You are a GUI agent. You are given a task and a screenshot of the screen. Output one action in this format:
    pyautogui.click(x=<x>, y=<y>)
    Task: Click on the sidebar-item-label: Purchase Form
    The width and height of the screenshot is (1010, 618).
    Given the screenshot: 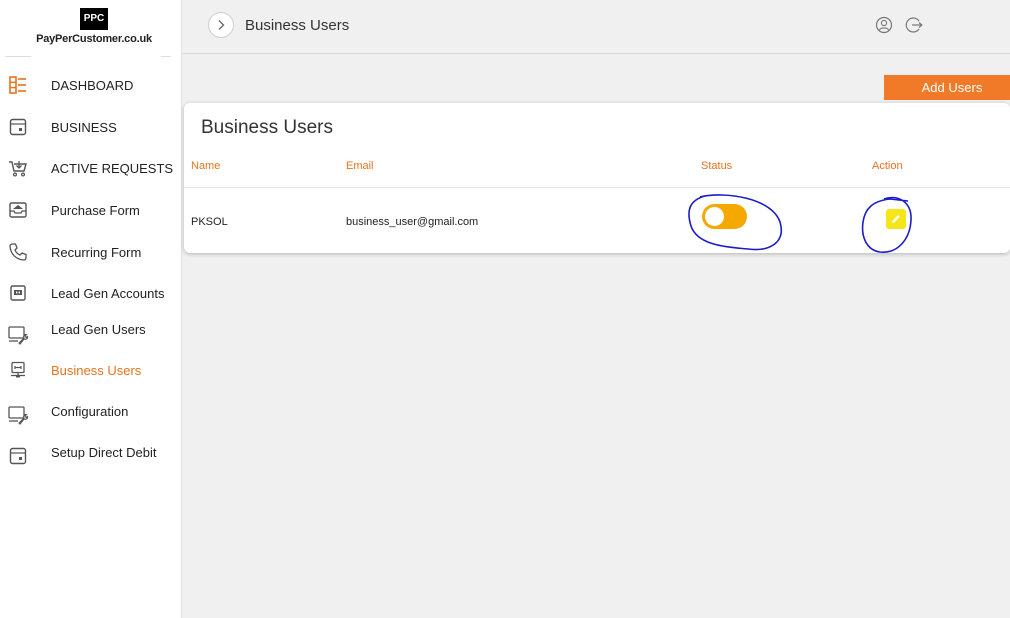 What is the action you would take?
    pyautogui.click(x=95, y=210)
    